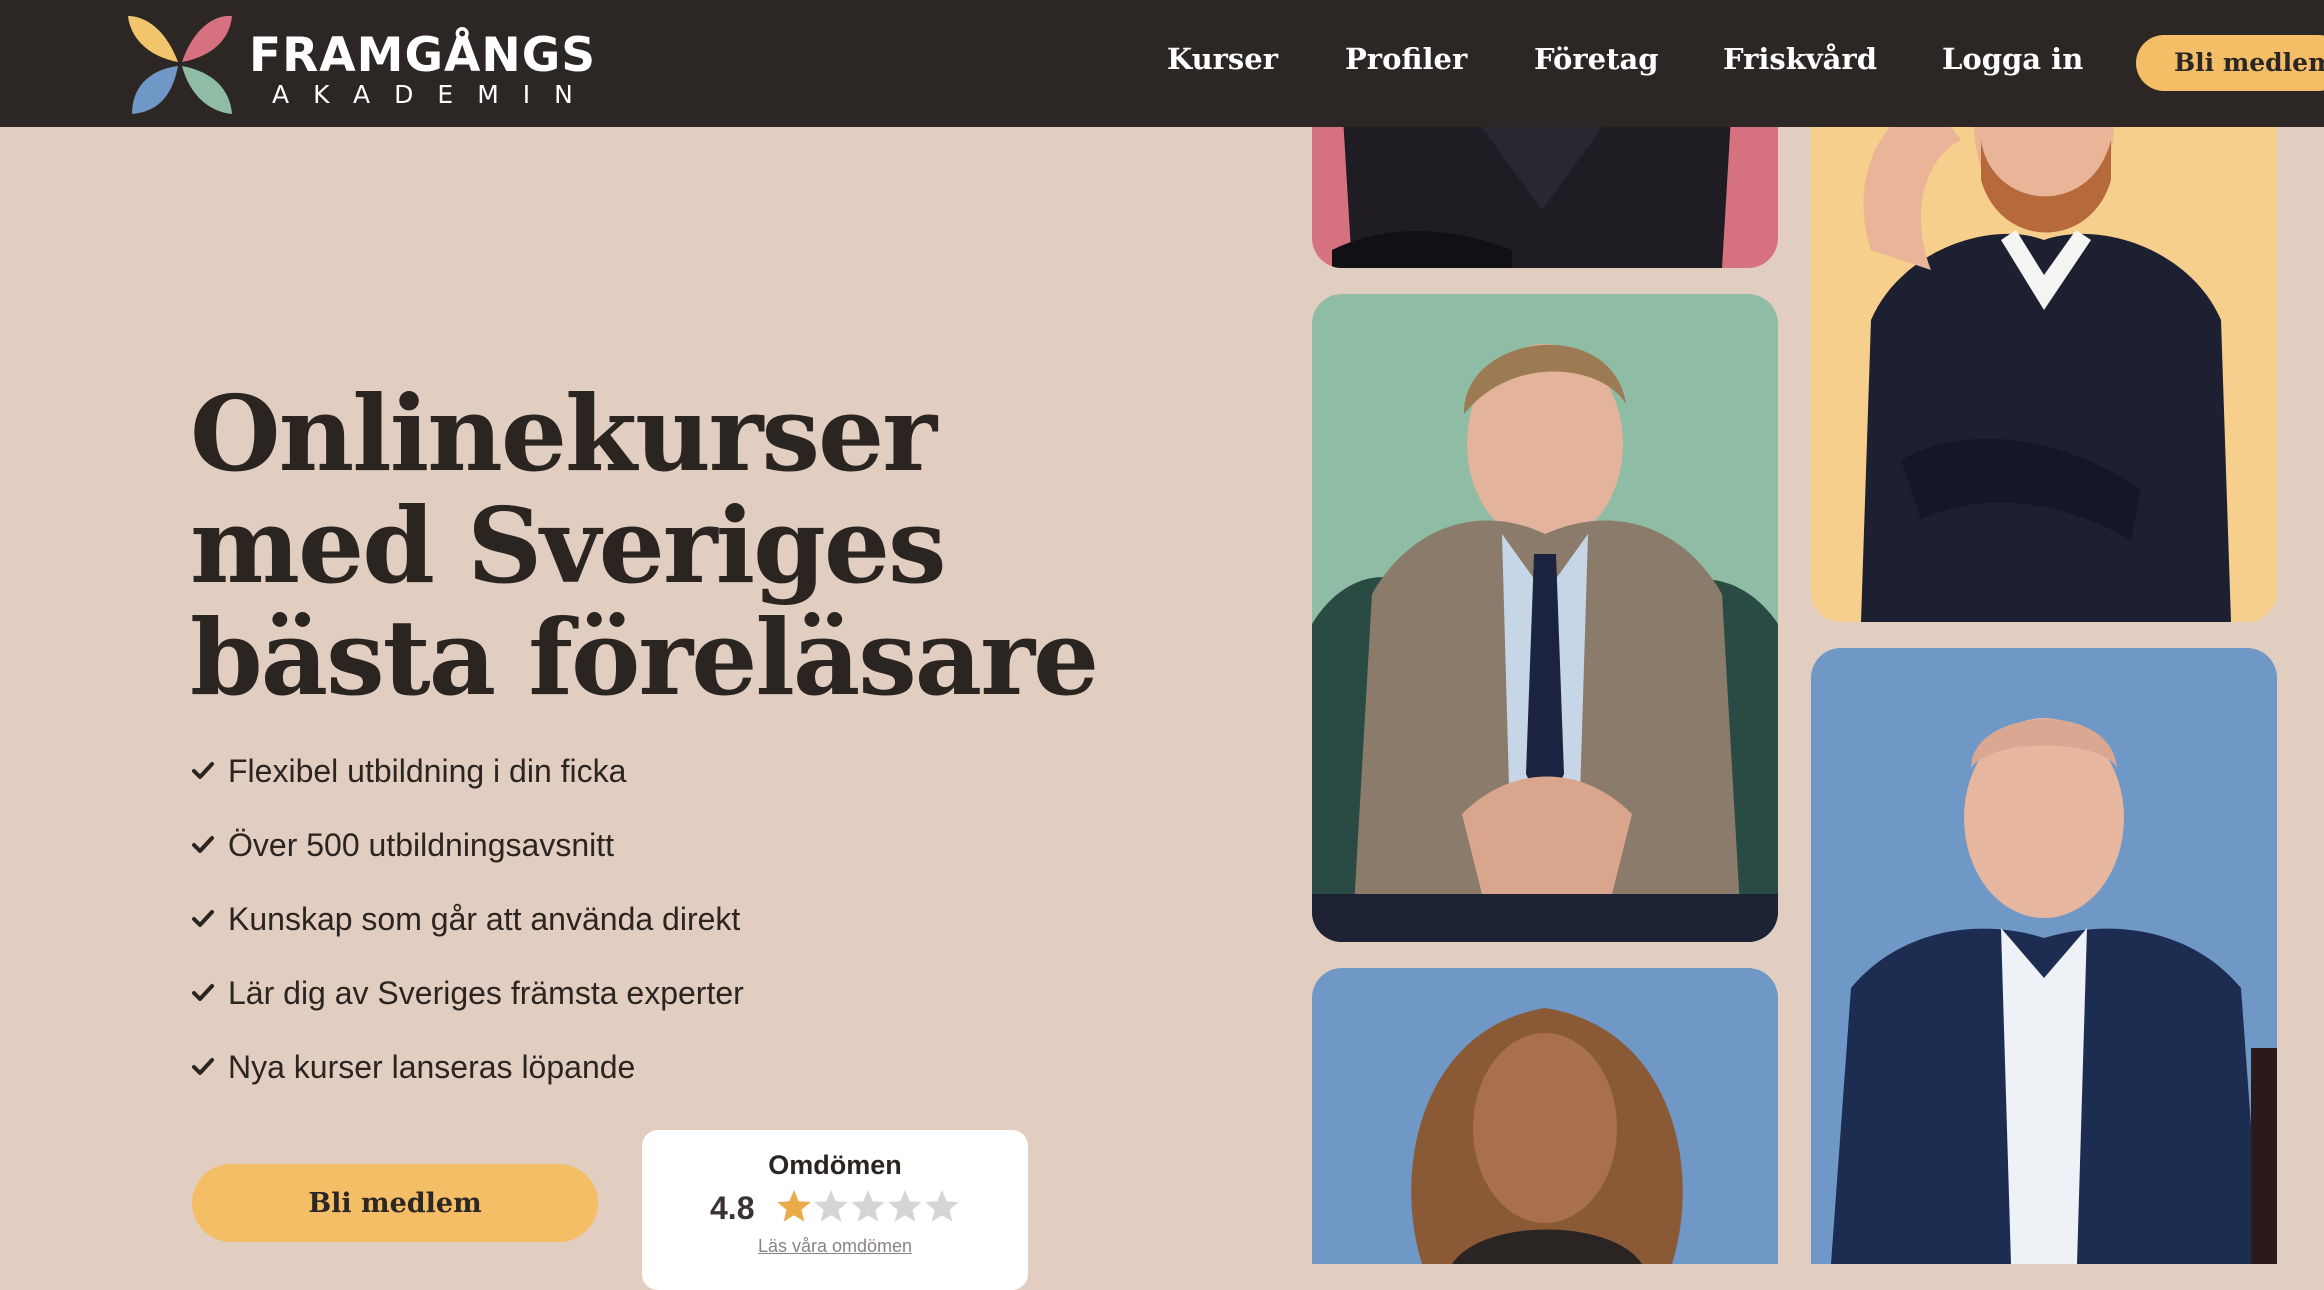 The height and width of the screenshot is (1290, 2324). I want to click on logo-wordmark: FRAMGÅNGS, so click(423, 55).